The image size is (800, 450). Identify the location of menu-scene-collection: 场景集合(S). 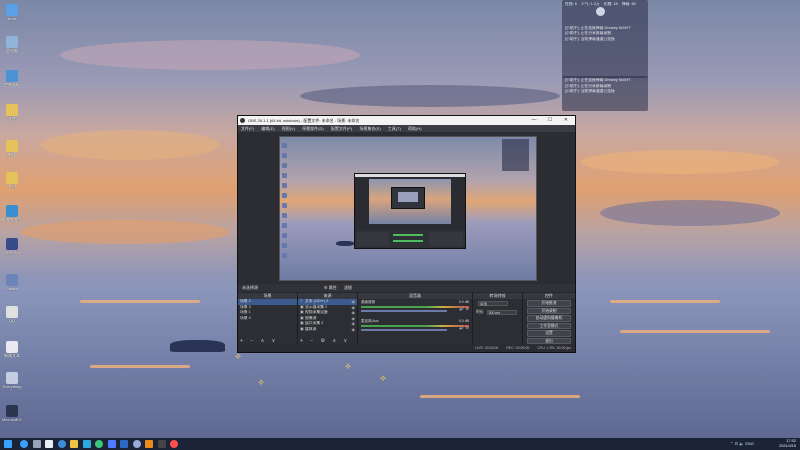
(369, 128).